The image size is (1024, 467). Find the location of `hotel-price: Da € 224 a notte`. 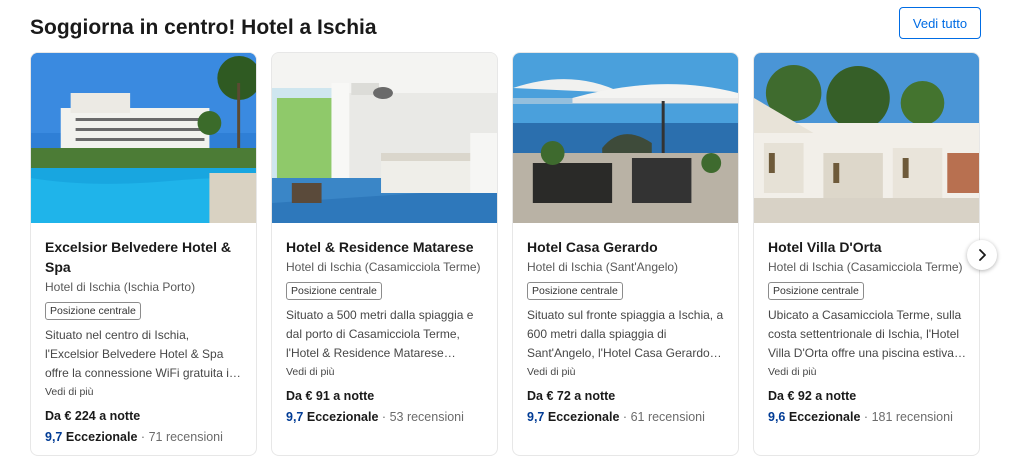

hotel-price: Da € 224 a notte is located at coordinates (93, 416).